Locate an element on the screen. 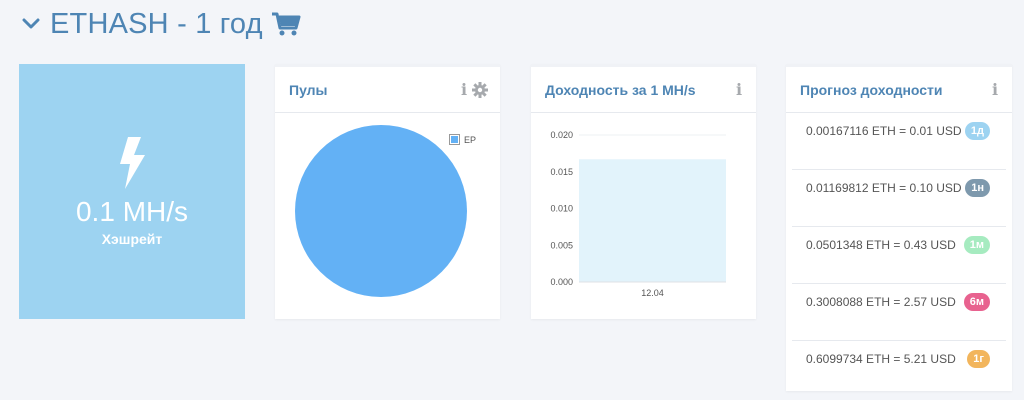  pools-card-title: Пулы is located at coordinates (308, 89).